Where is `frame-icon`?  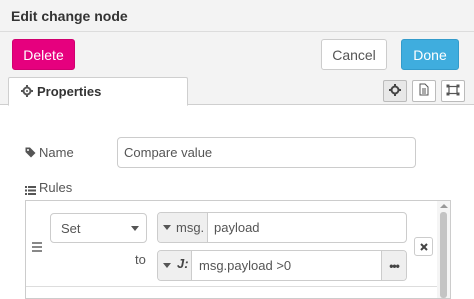 frame-icon is located at coordinates (453, 91).